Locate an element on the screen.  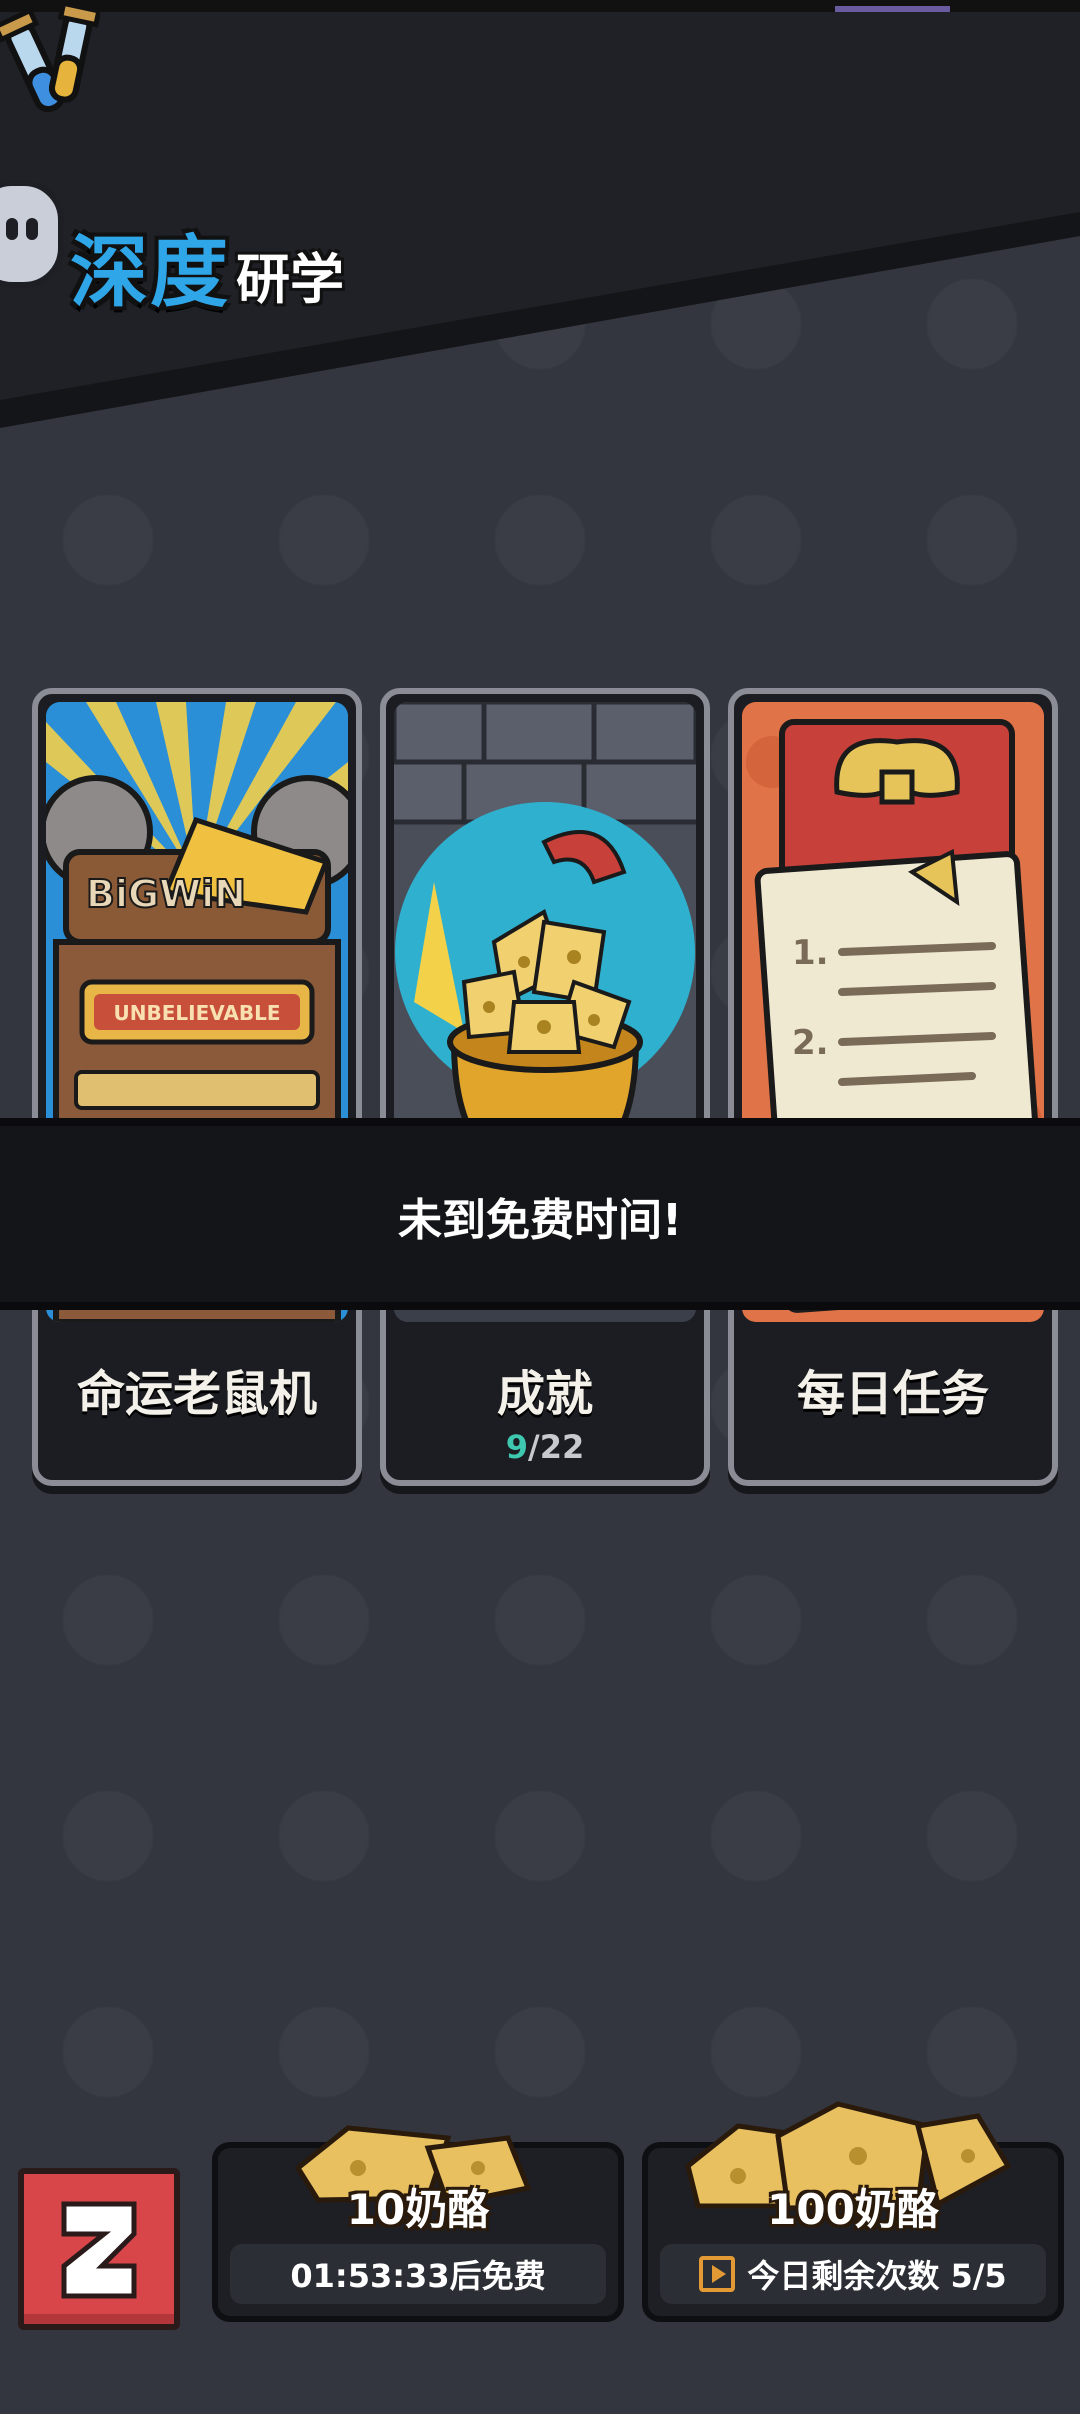
page-title: 深度 研学 is located at coordinates (207, 266).